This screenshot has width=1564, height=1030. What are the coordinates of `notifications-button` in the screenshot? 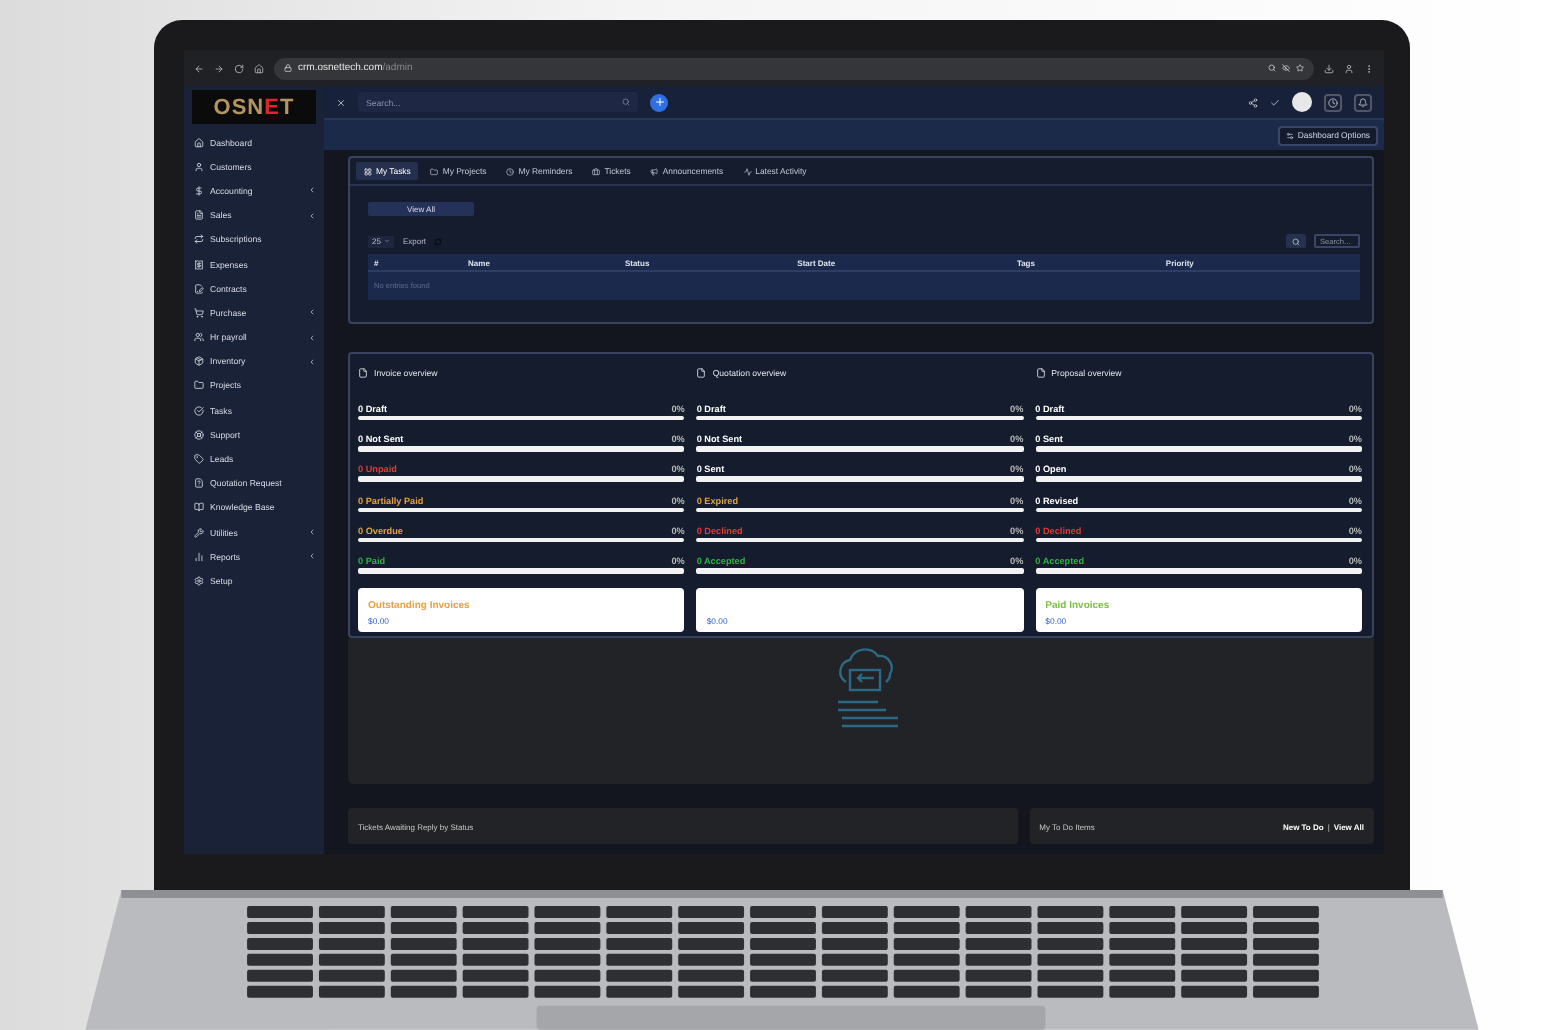 It's located at (1363, 102).